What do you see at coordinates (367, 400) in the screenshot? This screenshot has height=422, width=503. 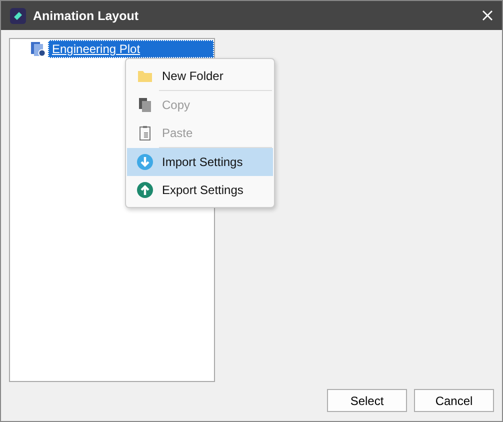 I see `select-button: Select` at bounding box center [367, 400].